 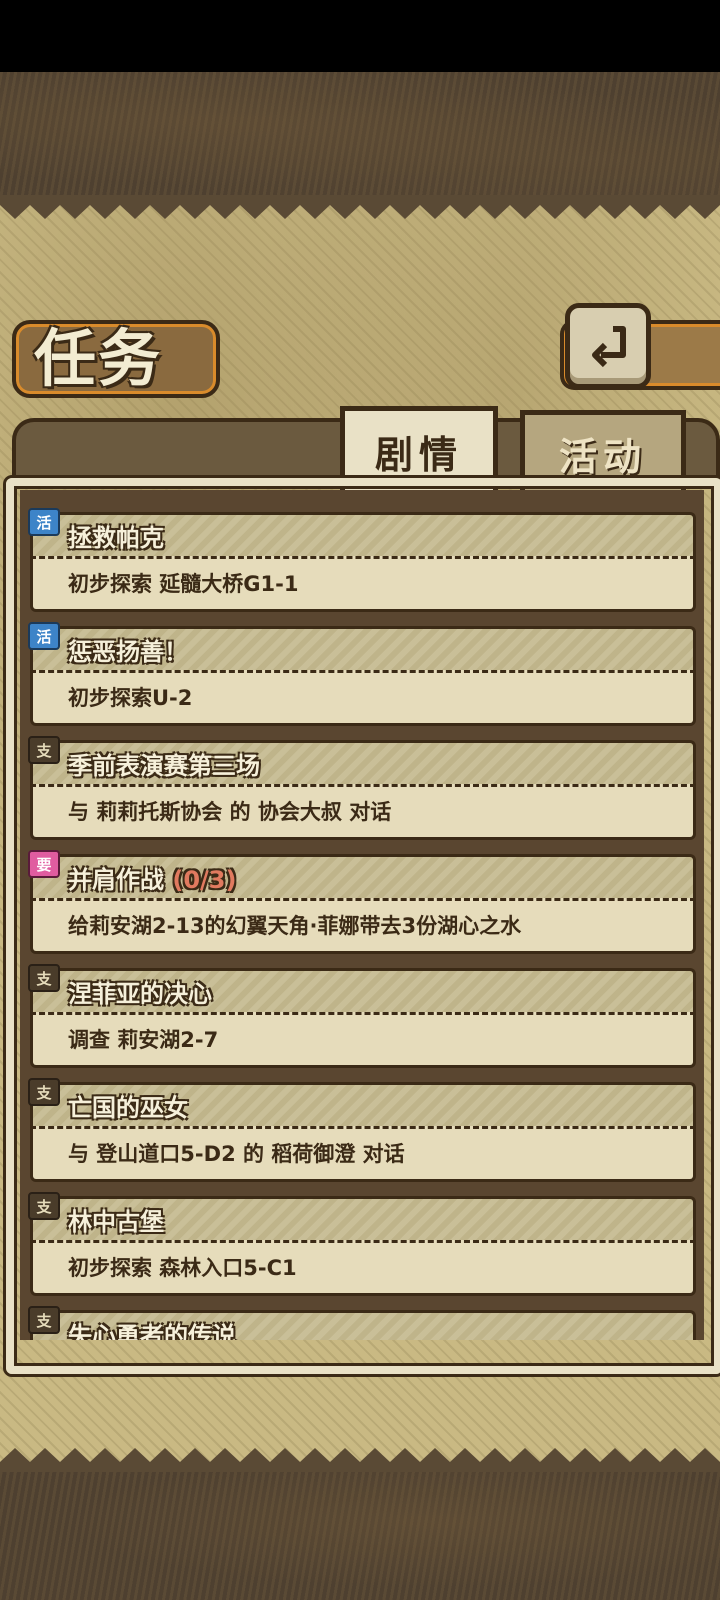 What do you see at coordinates (360, 1460) in the screenshot?
I see `zigzag-border-bottom` at bounding box center [360, 1460].